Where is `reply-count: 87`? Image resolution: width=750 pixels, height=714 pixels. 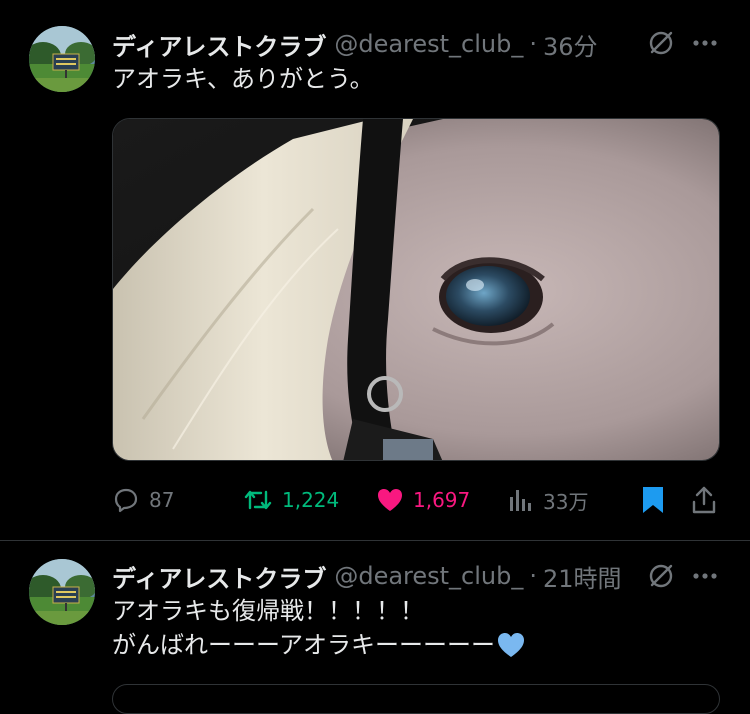
reply-count: 87 is located at coordinates (162, 500).